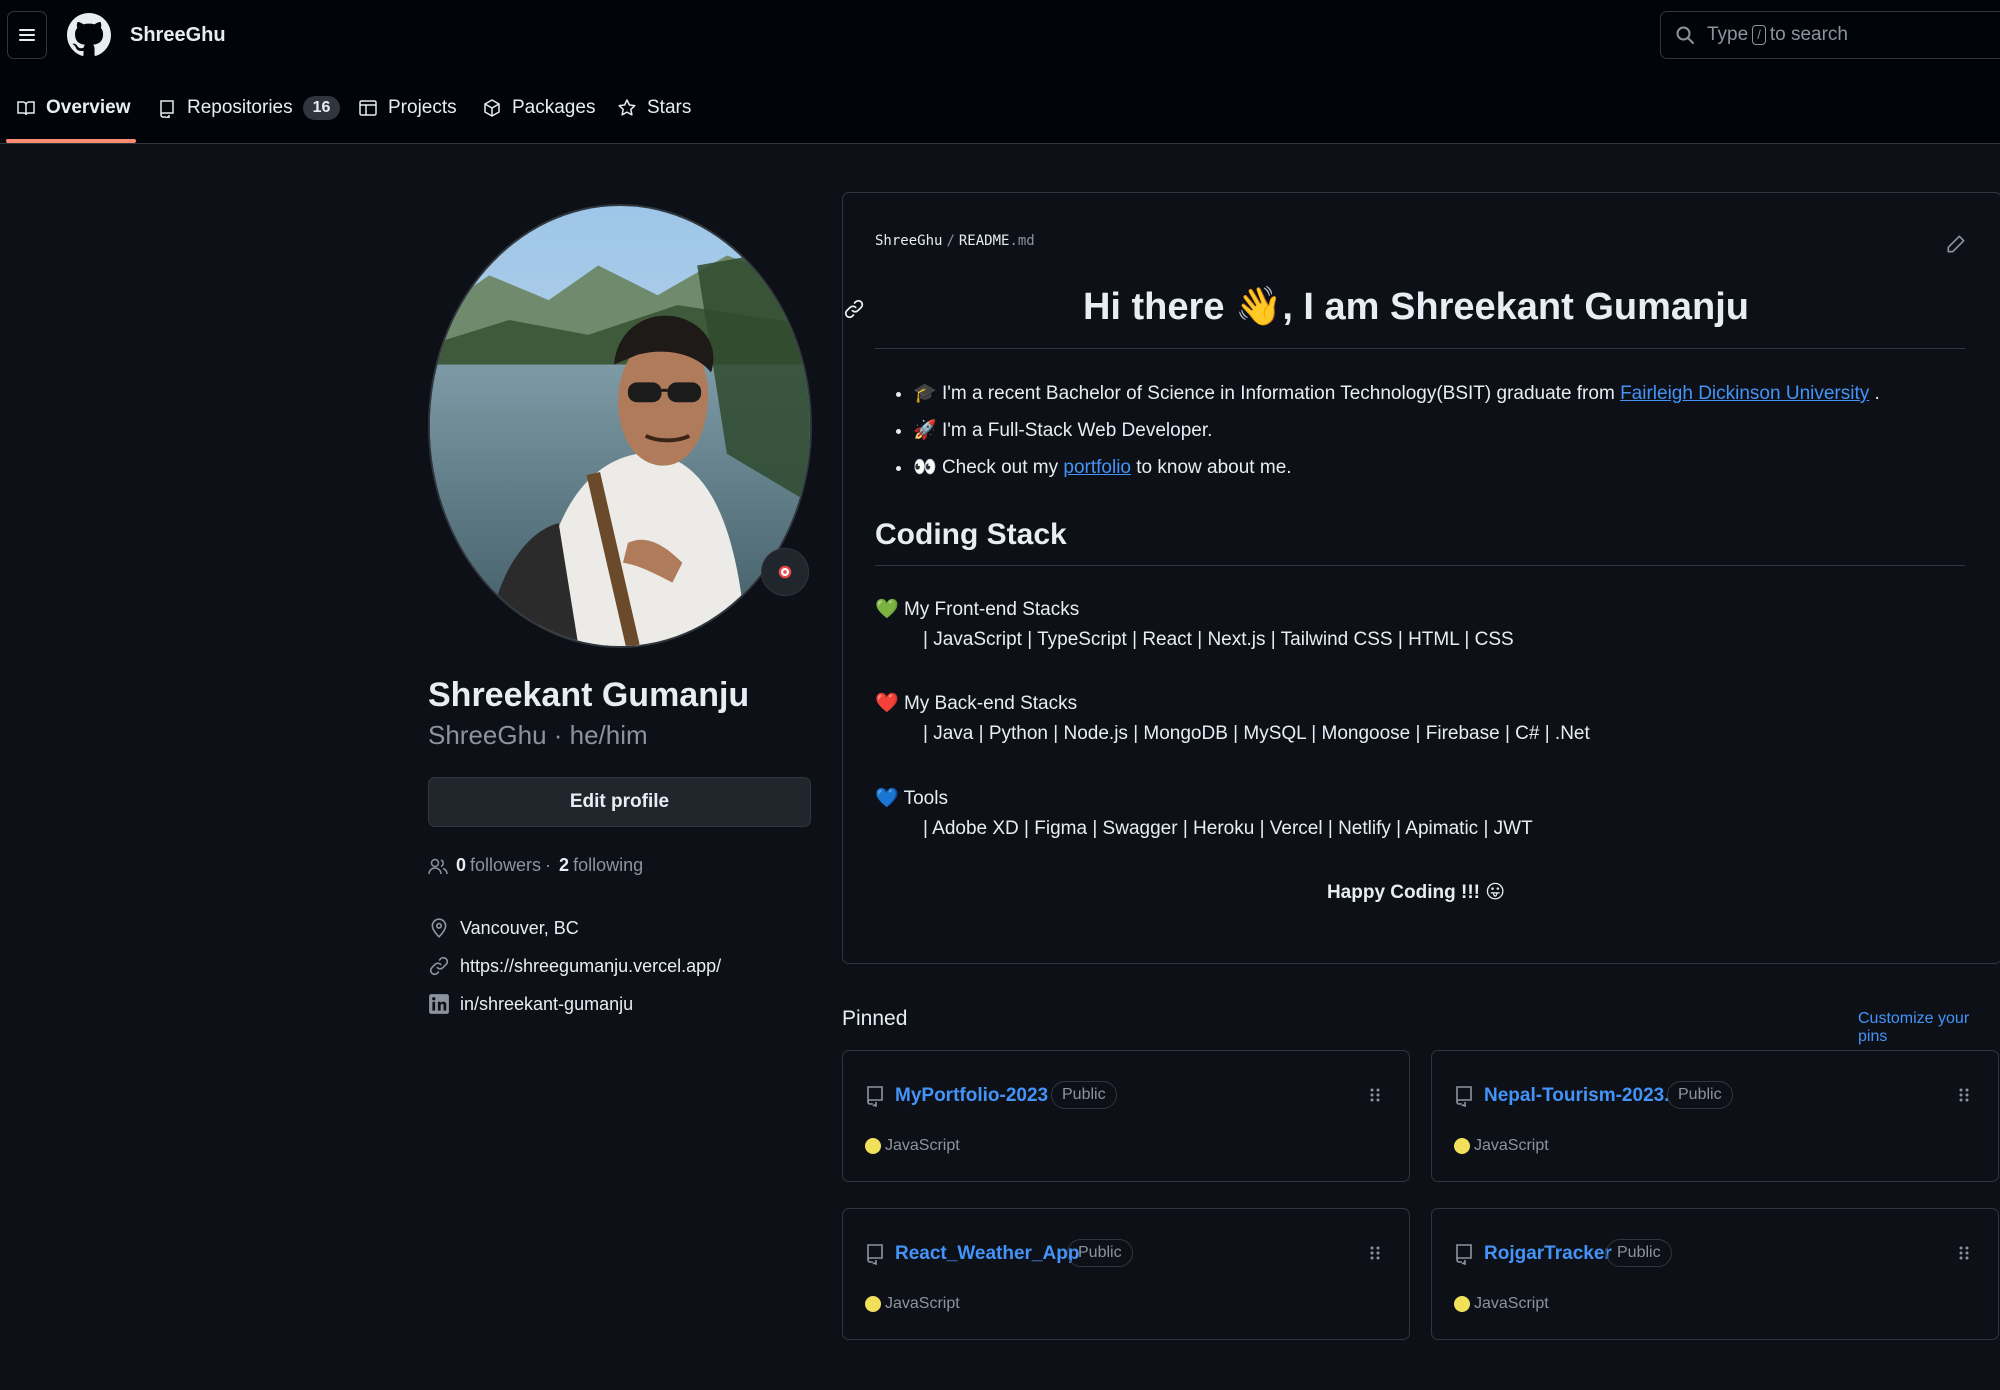  Describe the element at coordinates (1715, 1274) in the screenshot. I see `pinned-repo-card: RojgarTracker Public JavaScript` at that location.